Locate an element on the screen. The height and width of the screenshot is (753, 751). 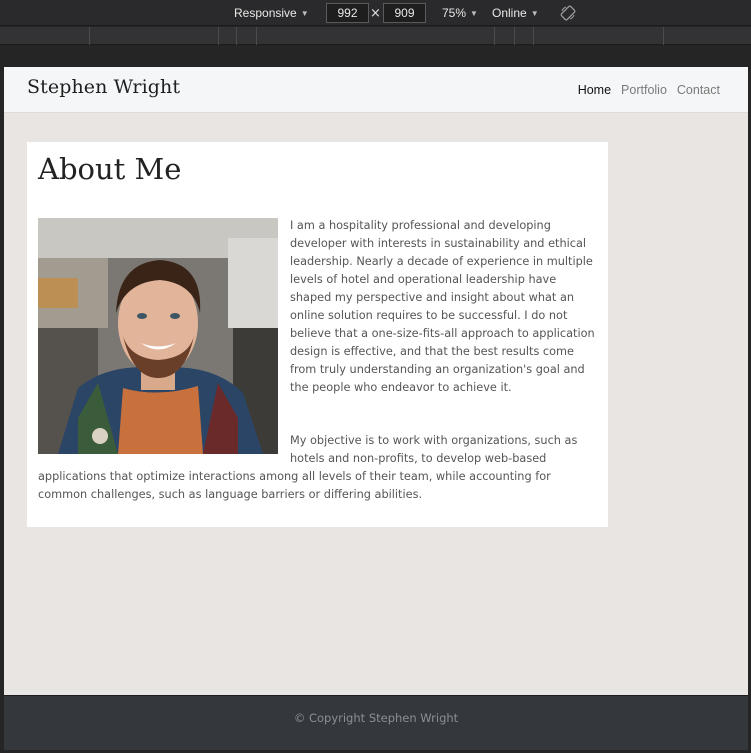
viewport-gutter is located at coordinates (375, 56).